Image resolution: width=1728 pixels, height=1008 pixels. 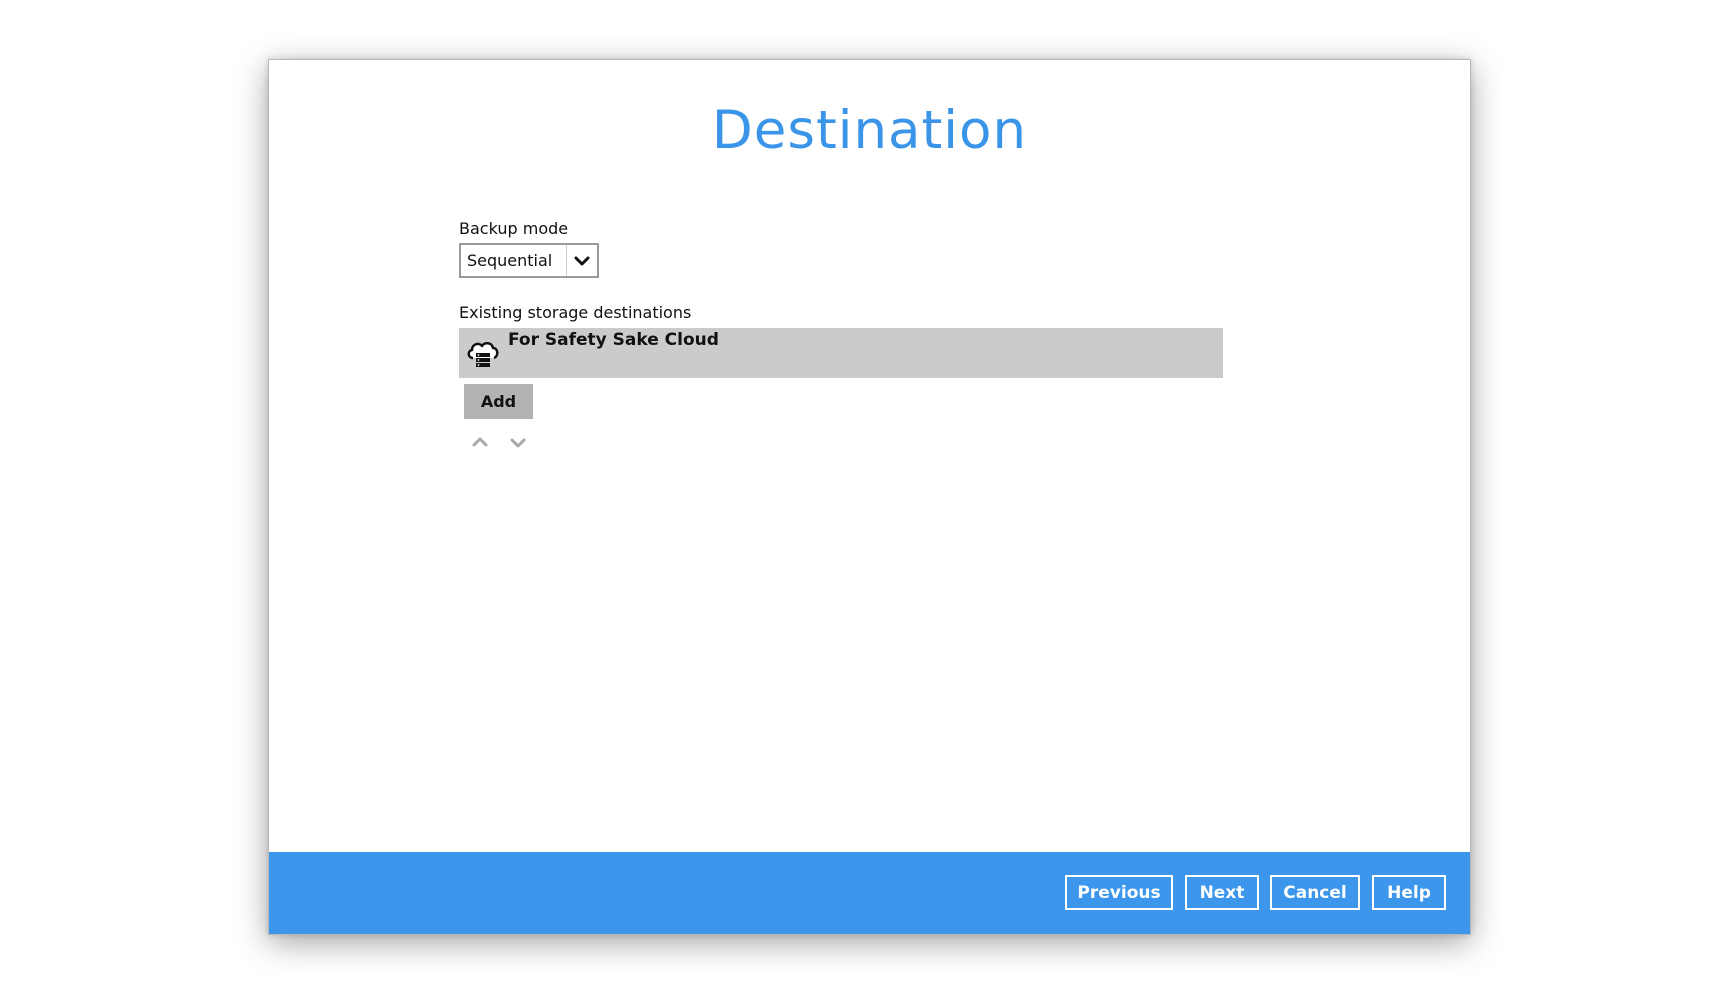 I want to click on storage-destination-row: For Safety Sake Cloud, so click(x=841, y=353).